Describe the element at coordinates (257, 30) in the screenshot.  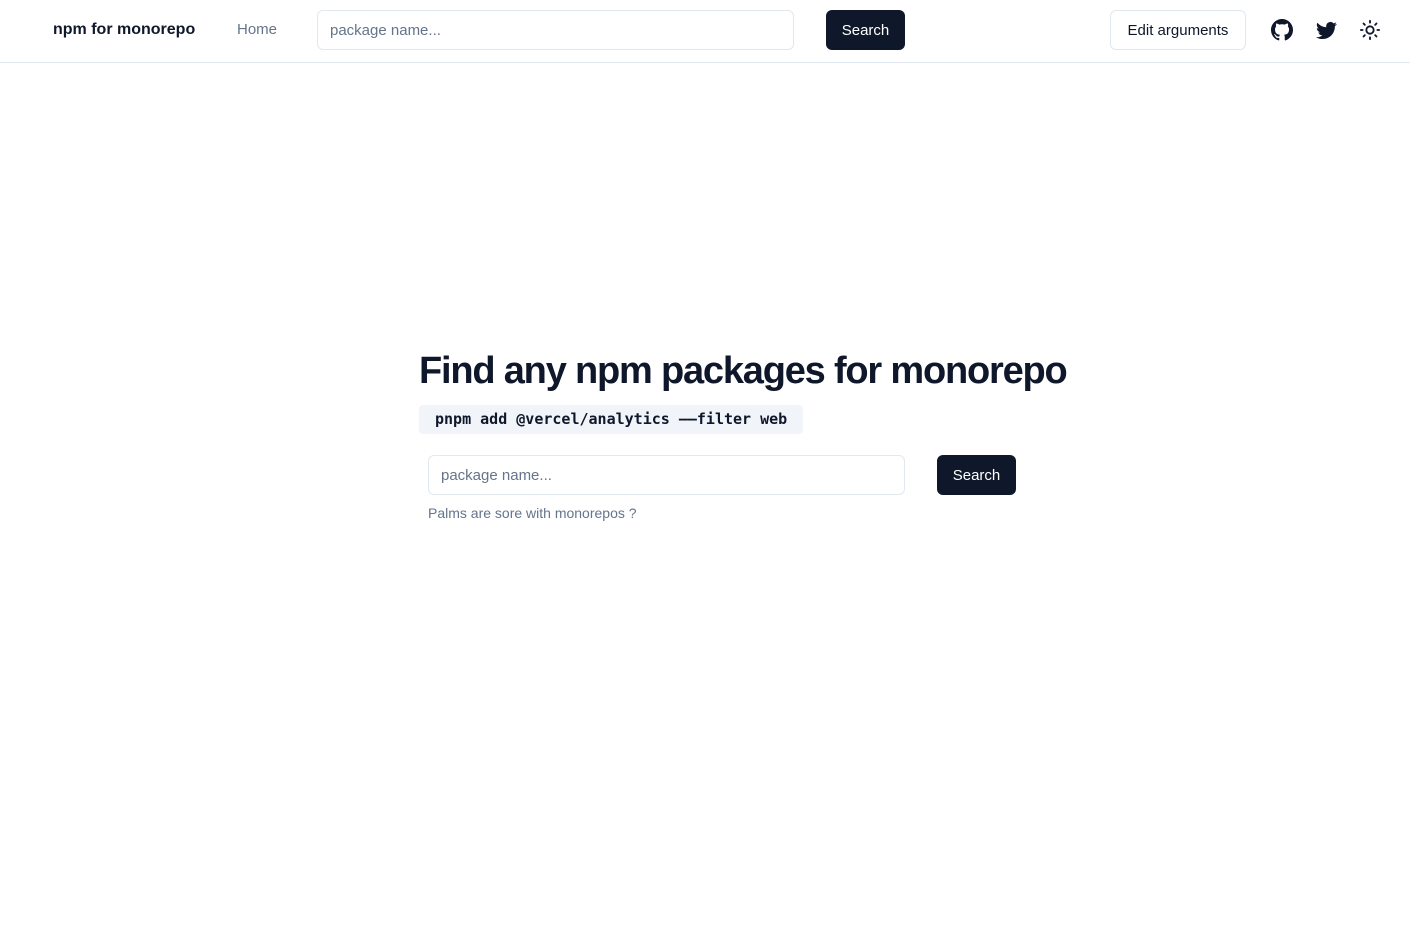
I see `nav-link-home: Home` at that location.